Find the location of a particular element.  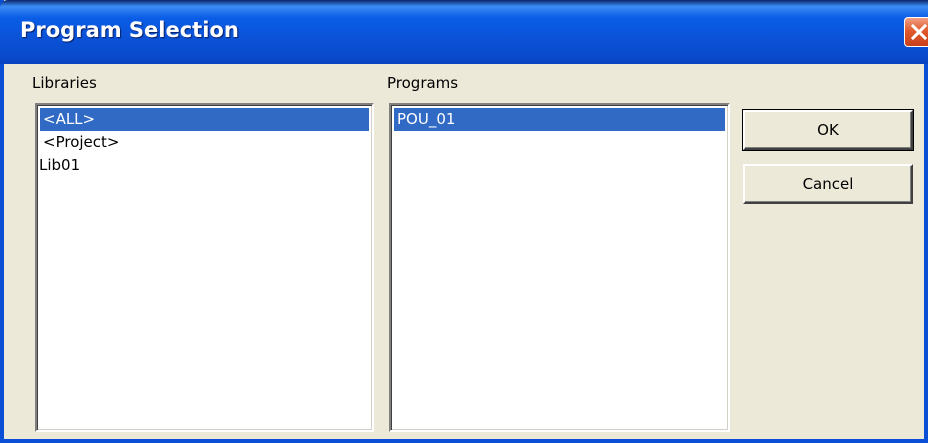

library-item-project: <Project> is located at coordinates (204, 142).